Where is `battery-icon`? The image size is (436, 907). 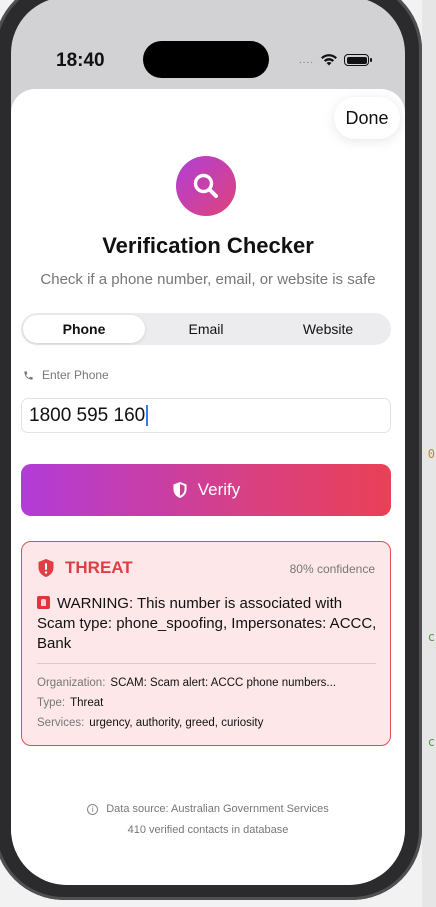 battery-icon is located at coordinates (358, 60).